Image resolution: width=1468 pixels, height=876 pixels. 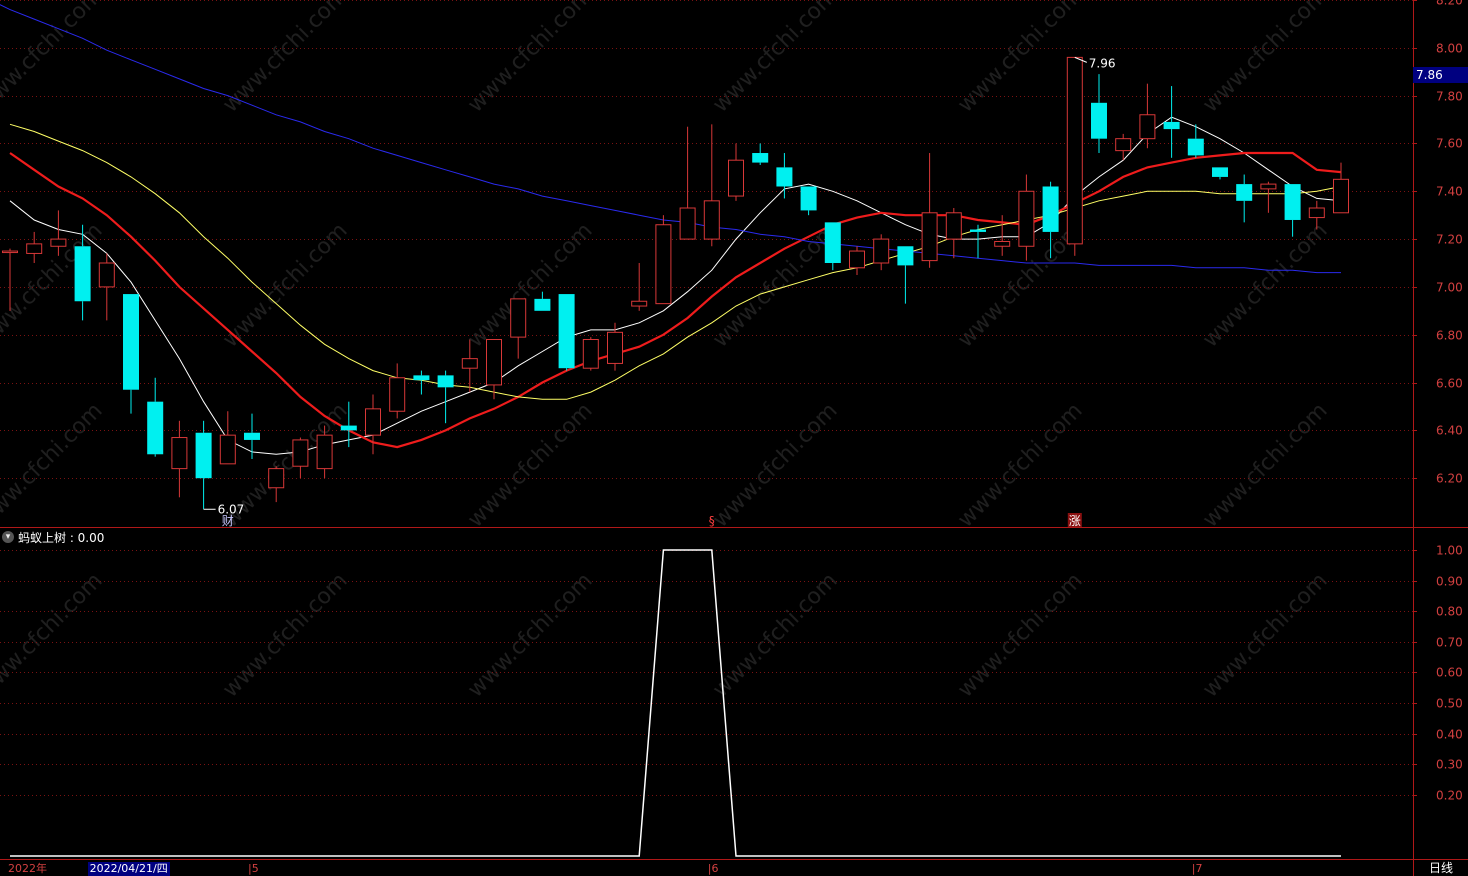 I want to click on collapse-icon: ▾, so click(x=8, y=537).